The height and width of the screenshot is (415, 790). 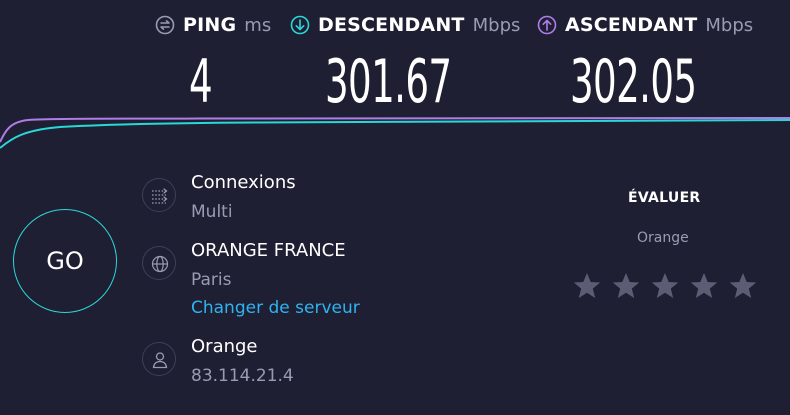 I want to click on download-label: DESCENDANT, so click(x=391, y=25).